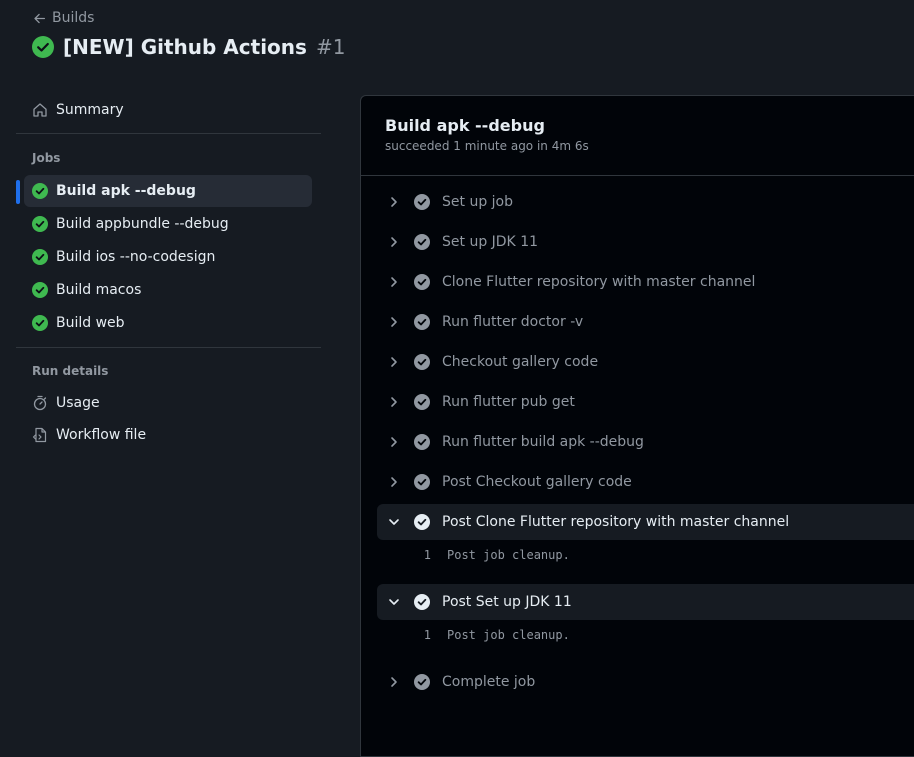 The height and width of the screenshot is (757, 914). What do you see at coordinates (101, 435) in the screenshot?
I see `sidebar-item-label: Workflow file` at bounding box center [101, 435].